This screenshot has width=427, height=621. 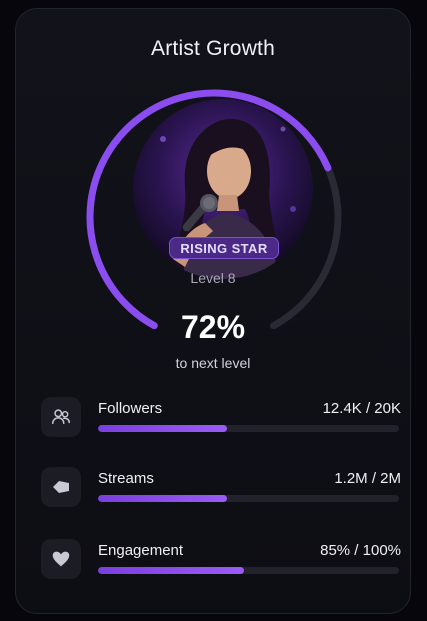 What do you see at coordinates (130, 408) in the screenshot?
I see `stat-label: Followers` at bounding box center [130, 408].